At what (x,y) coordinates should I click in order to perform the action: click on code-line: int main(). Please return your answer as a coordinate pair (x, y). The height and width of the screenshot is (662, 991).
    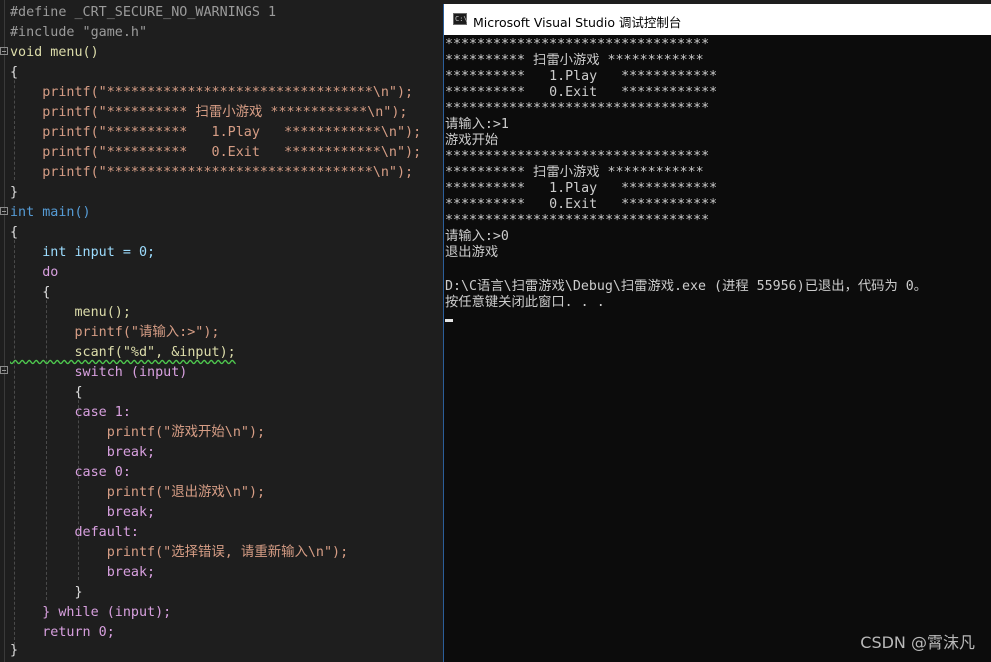
    Looking at the image, I should click on (50, 213).